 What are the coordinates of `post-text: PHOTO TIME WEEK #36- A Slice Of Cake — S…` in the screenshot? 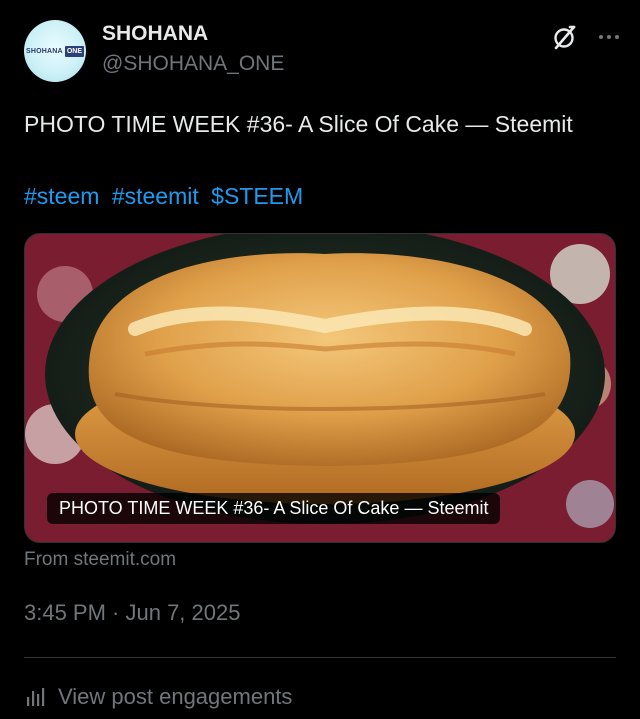 It's located at (298, 124).